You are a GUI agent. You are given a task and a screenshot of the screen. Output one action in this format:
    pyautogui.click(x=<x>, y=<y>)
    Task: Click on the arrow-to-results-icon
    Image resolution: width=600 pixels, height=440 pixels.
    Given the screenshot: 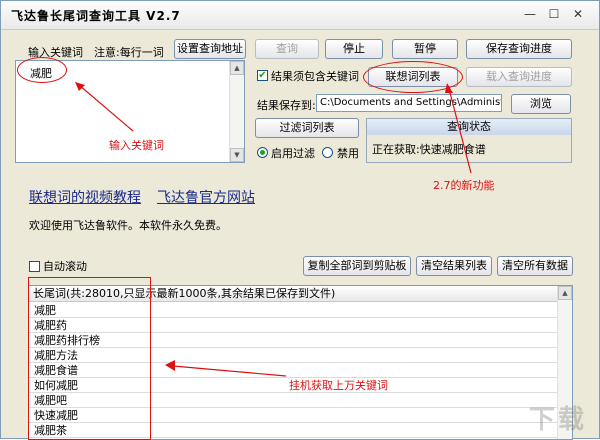 What is the action you would take?
    pyautogui.click(x=226, y=368)
    